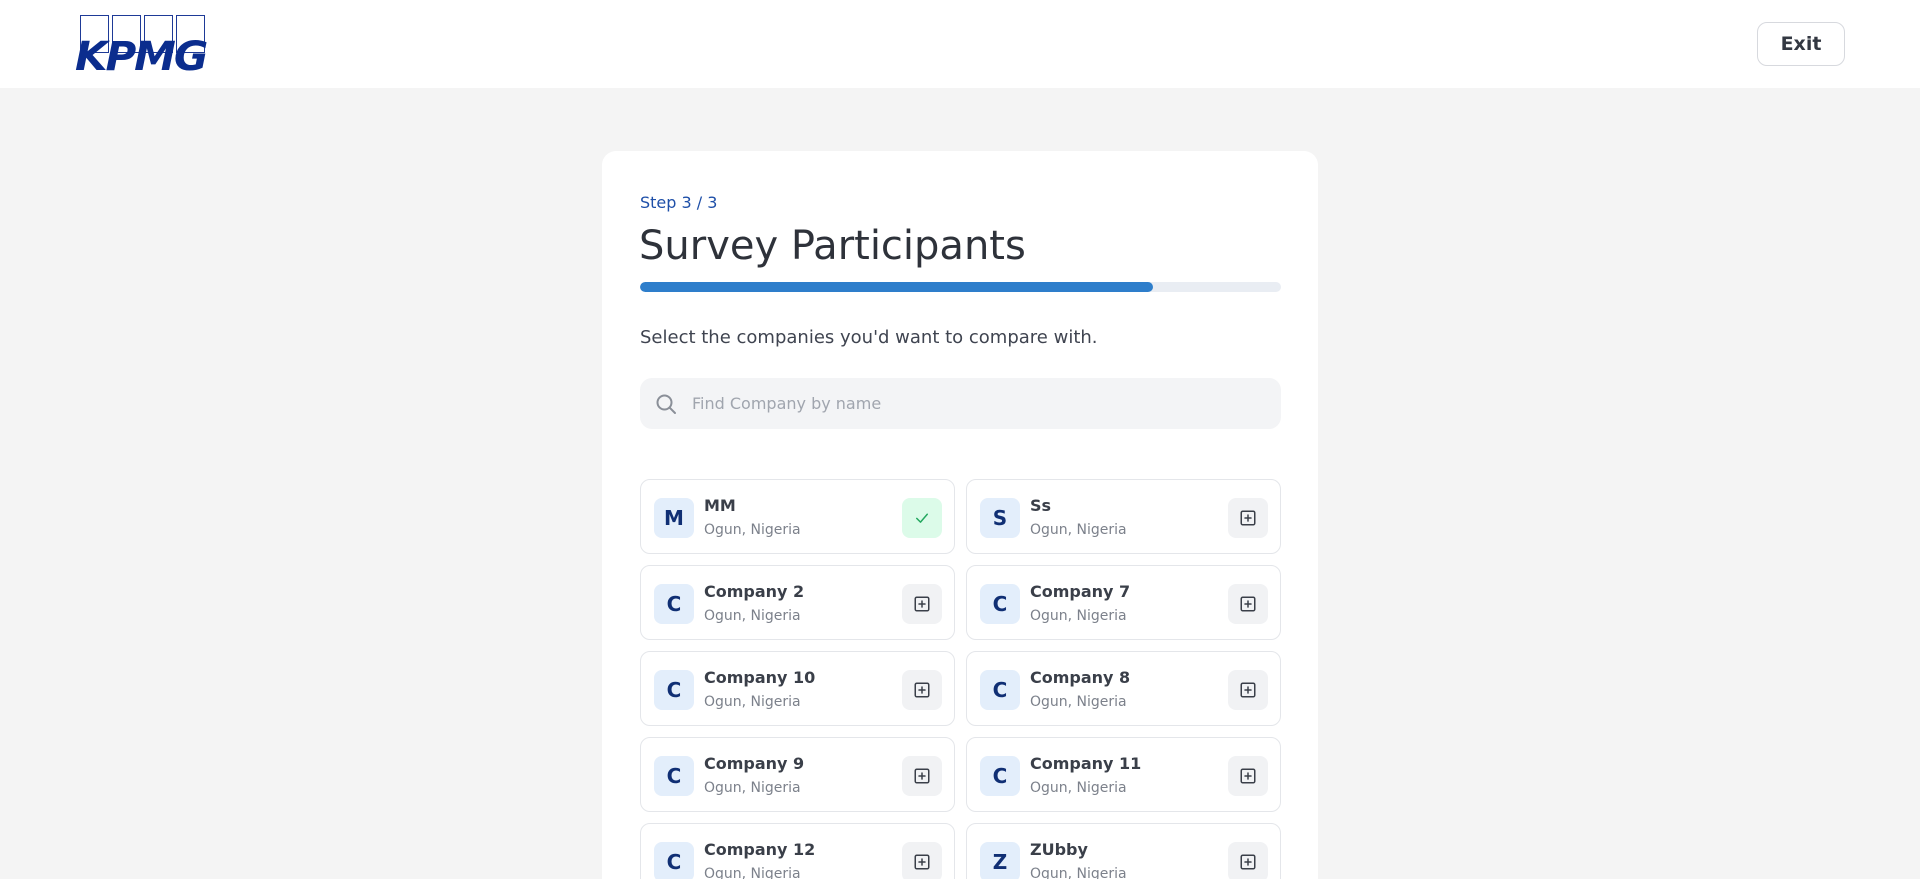 Image resolution: width=1920 pixels, height=879 pixels. Describe the element at coordinates (896, 287) in the screenshot. I see `progress-fill` at that location.